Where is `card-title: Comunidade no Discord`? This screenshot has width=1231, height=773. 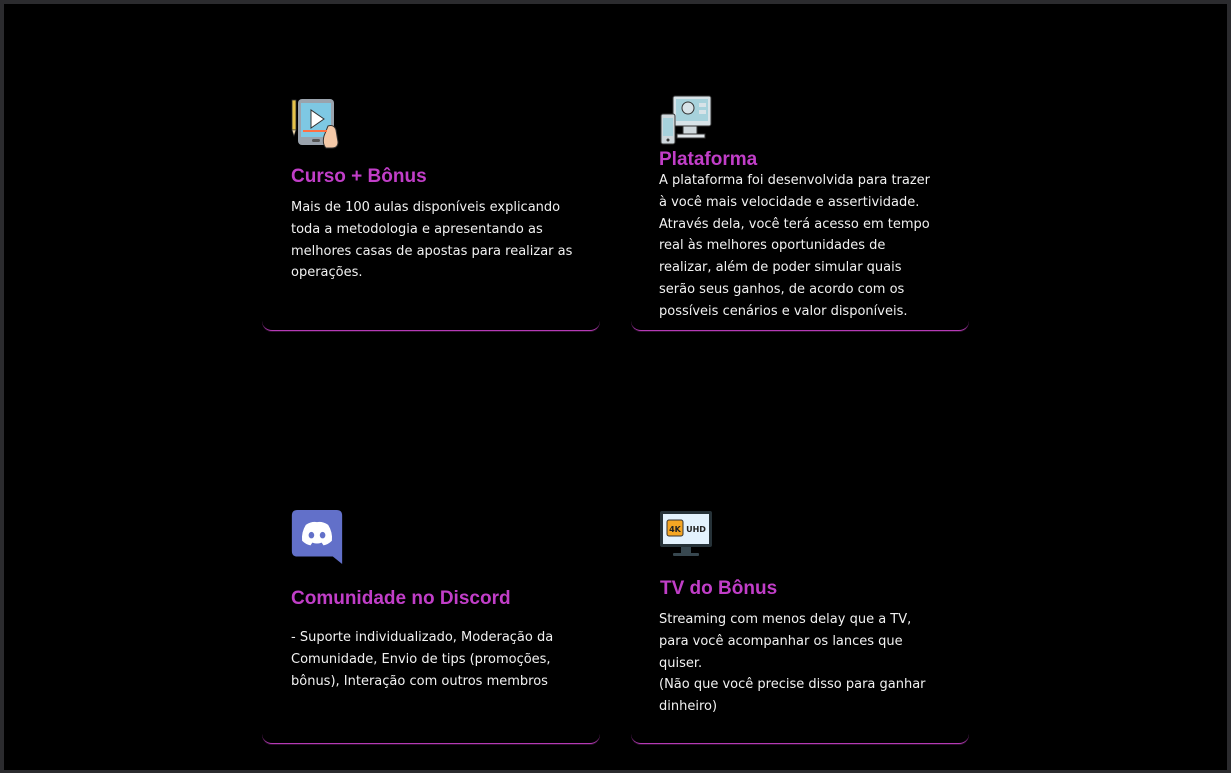 card-title: Comunidade no Discord is located at coordinates (401, 598).